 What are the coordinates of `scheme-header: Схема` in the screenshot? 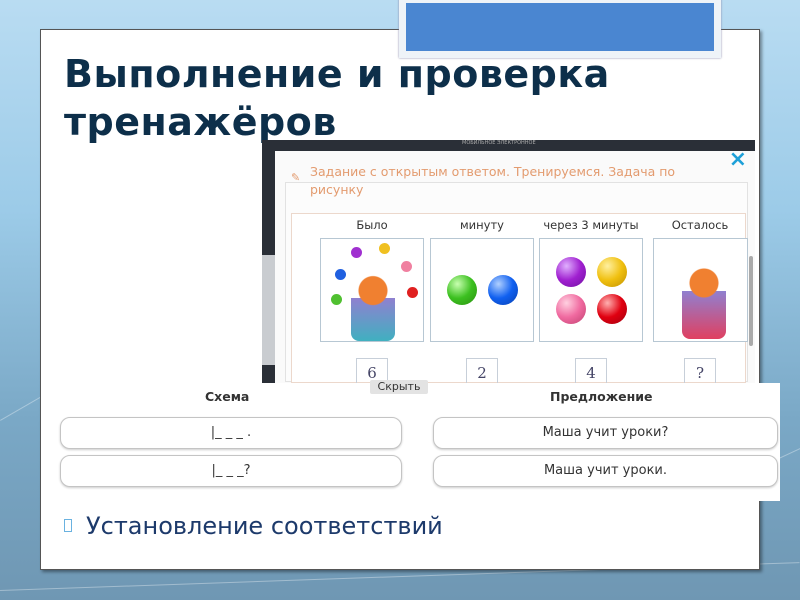 It's located at (227, 396).